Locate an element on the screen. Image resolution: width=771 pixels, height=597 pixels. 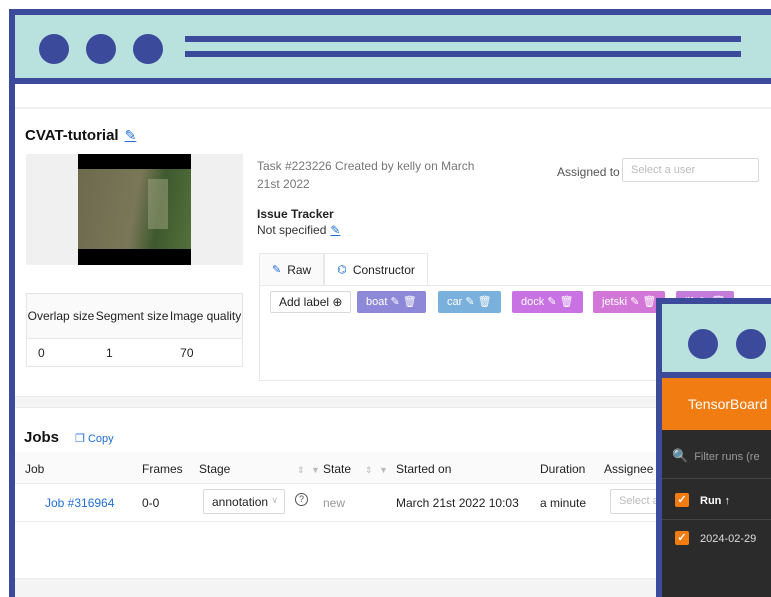
chevron-down-icon: ∨ is located at coordinates (274, 500).